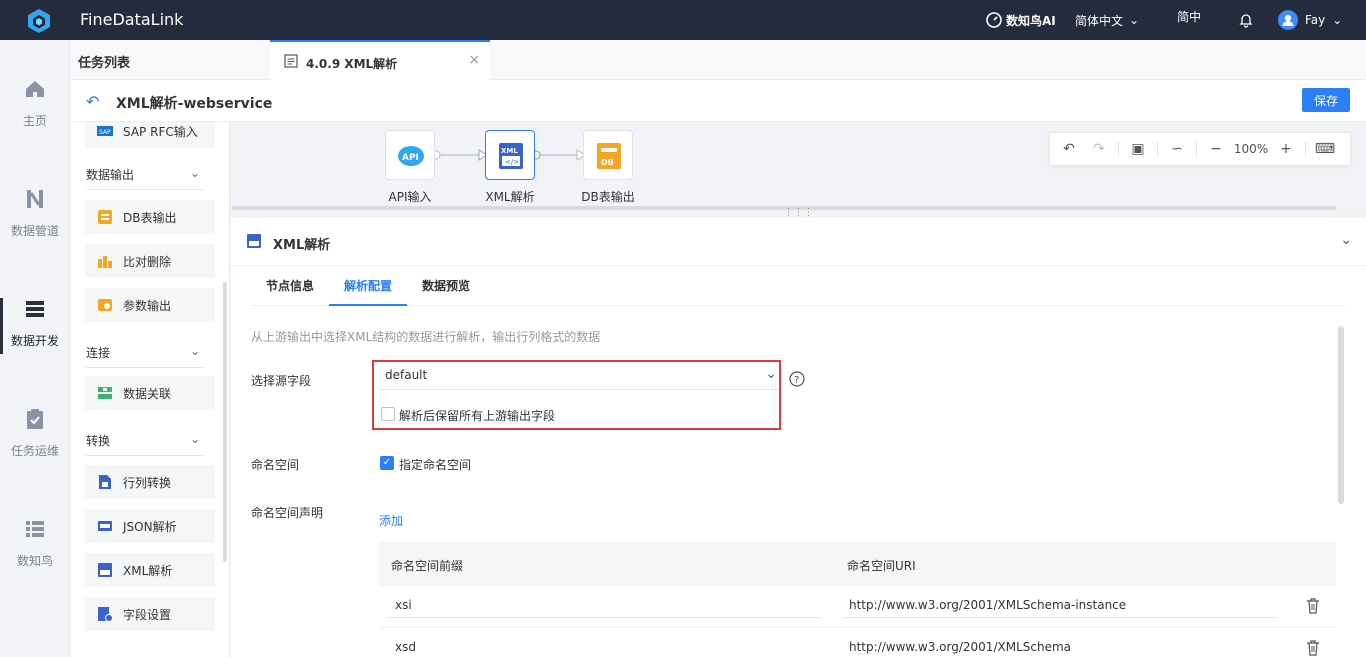 The image size is (1366, 657). Describe the element at coordinates (281, 381) in the screenshot. I see `source-field-label: 选择源字段` at that location.